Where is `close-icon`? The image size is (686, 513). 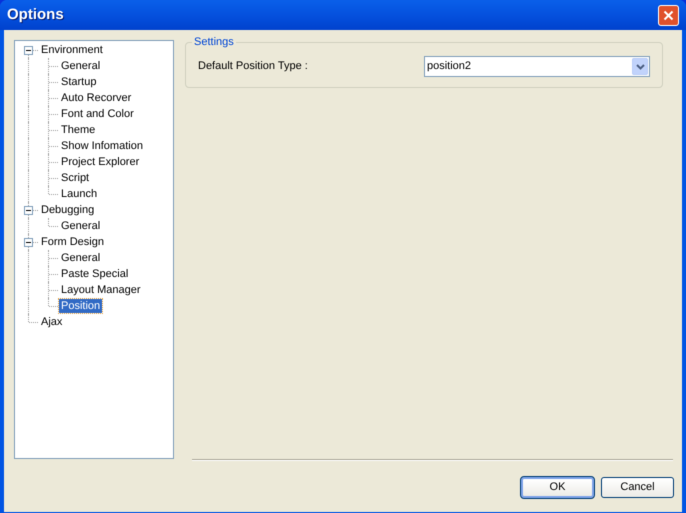
close-icon is located at coordinates (668, 15).